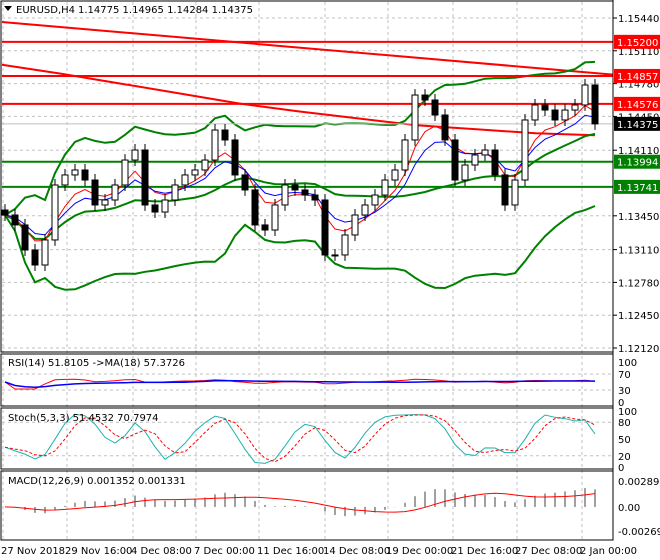  Describe the element at coordinates (638, 316) in the screenshot. I see `price-tick-label: 1.12450` at that location.